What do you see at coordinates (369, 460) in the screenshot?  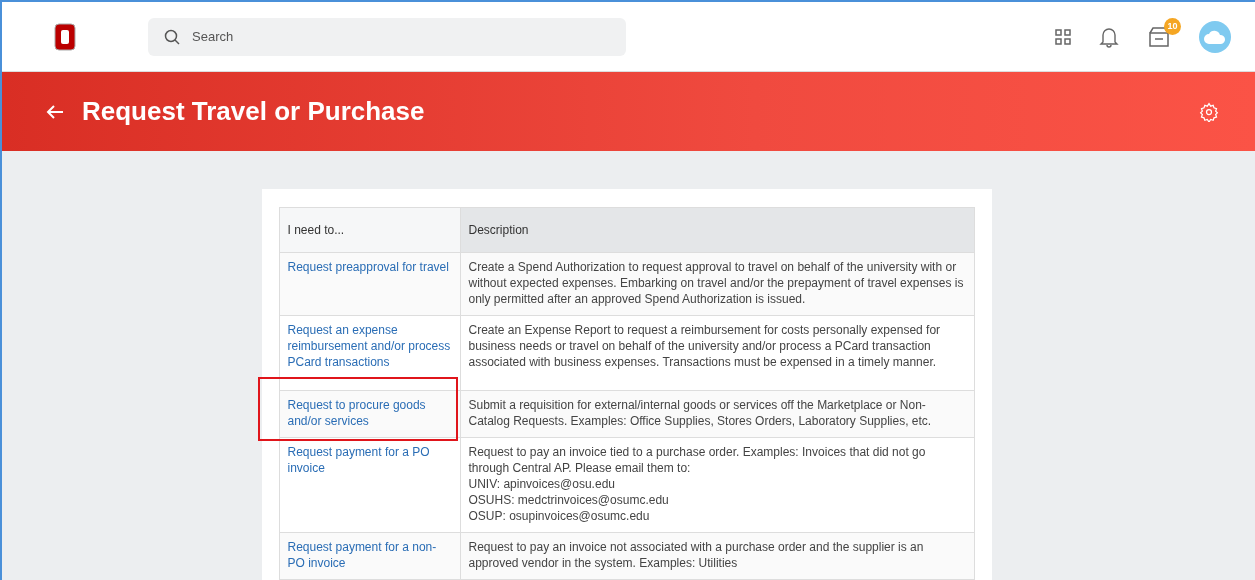 I see `action-link: Request payment for a PO invoice` at bounding box center [369, 460].